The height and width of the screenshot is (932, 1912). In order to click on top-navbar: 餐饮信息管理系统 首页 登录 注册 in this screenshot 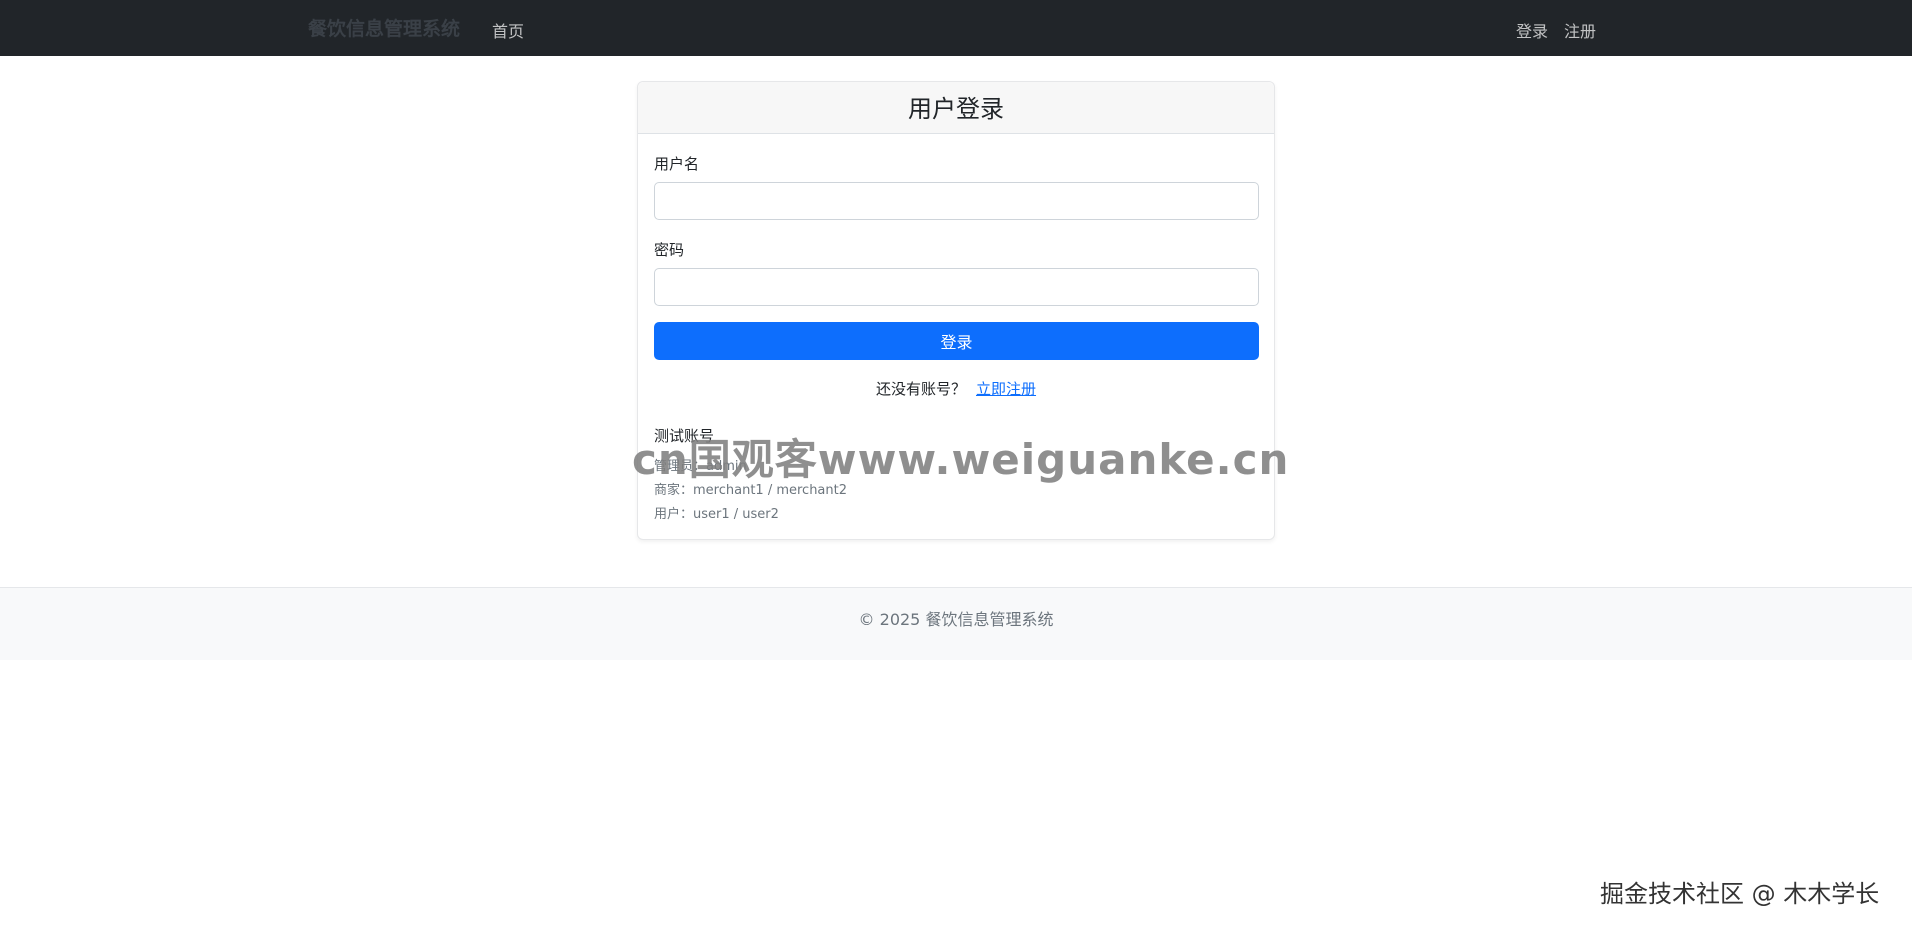, I will do `click(956, 28)`.